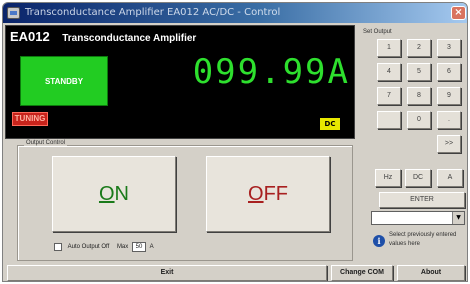  What do you see at coordinates (275, 194) in the screenshot?
I see `off-label: FF` at bounding box center [275, 194].